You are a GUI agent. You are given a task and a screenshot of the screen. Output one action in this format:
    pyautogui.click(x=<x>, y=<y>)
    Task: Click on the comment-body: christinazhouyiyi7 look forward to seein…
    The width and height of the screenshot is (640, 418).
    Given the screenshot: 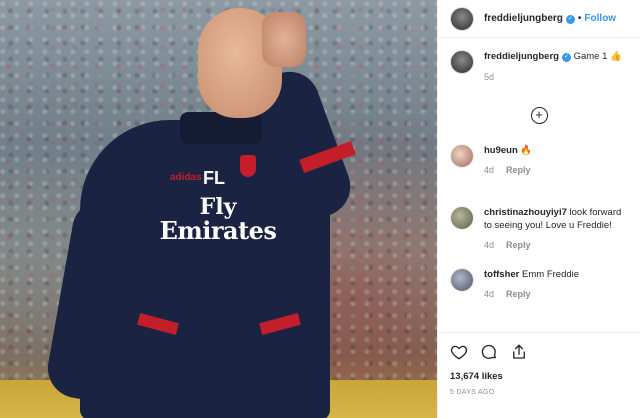 What is the action you would take?
    pyautogui.click(x=556, y=237)
    